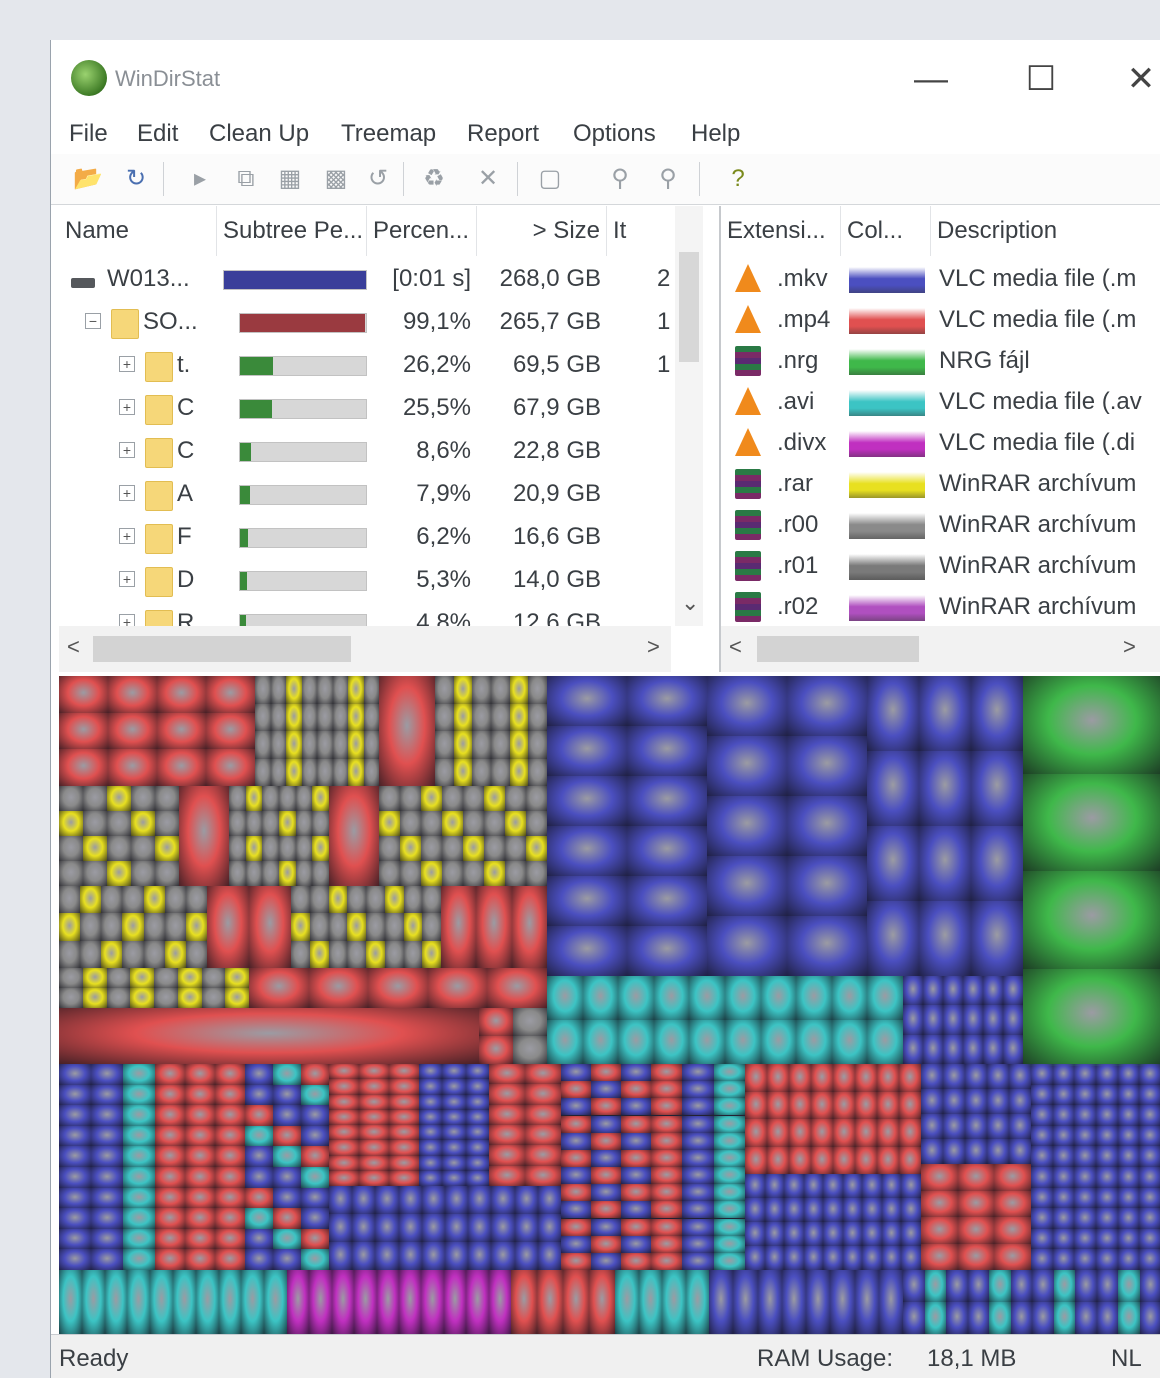  I want to click on extension-row: .divx VLC media file (.di, so click(940, 443).